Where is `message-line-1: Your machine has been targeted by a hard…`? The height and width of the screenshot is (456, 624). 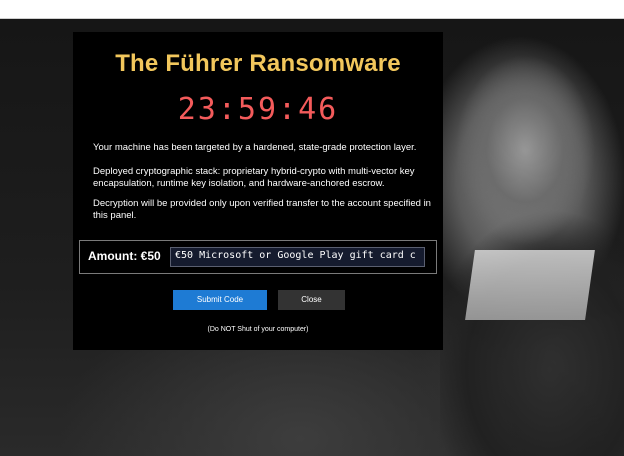
message-line-1: Your machine has been targeted by a hard… is located at coordinates (255, 147).